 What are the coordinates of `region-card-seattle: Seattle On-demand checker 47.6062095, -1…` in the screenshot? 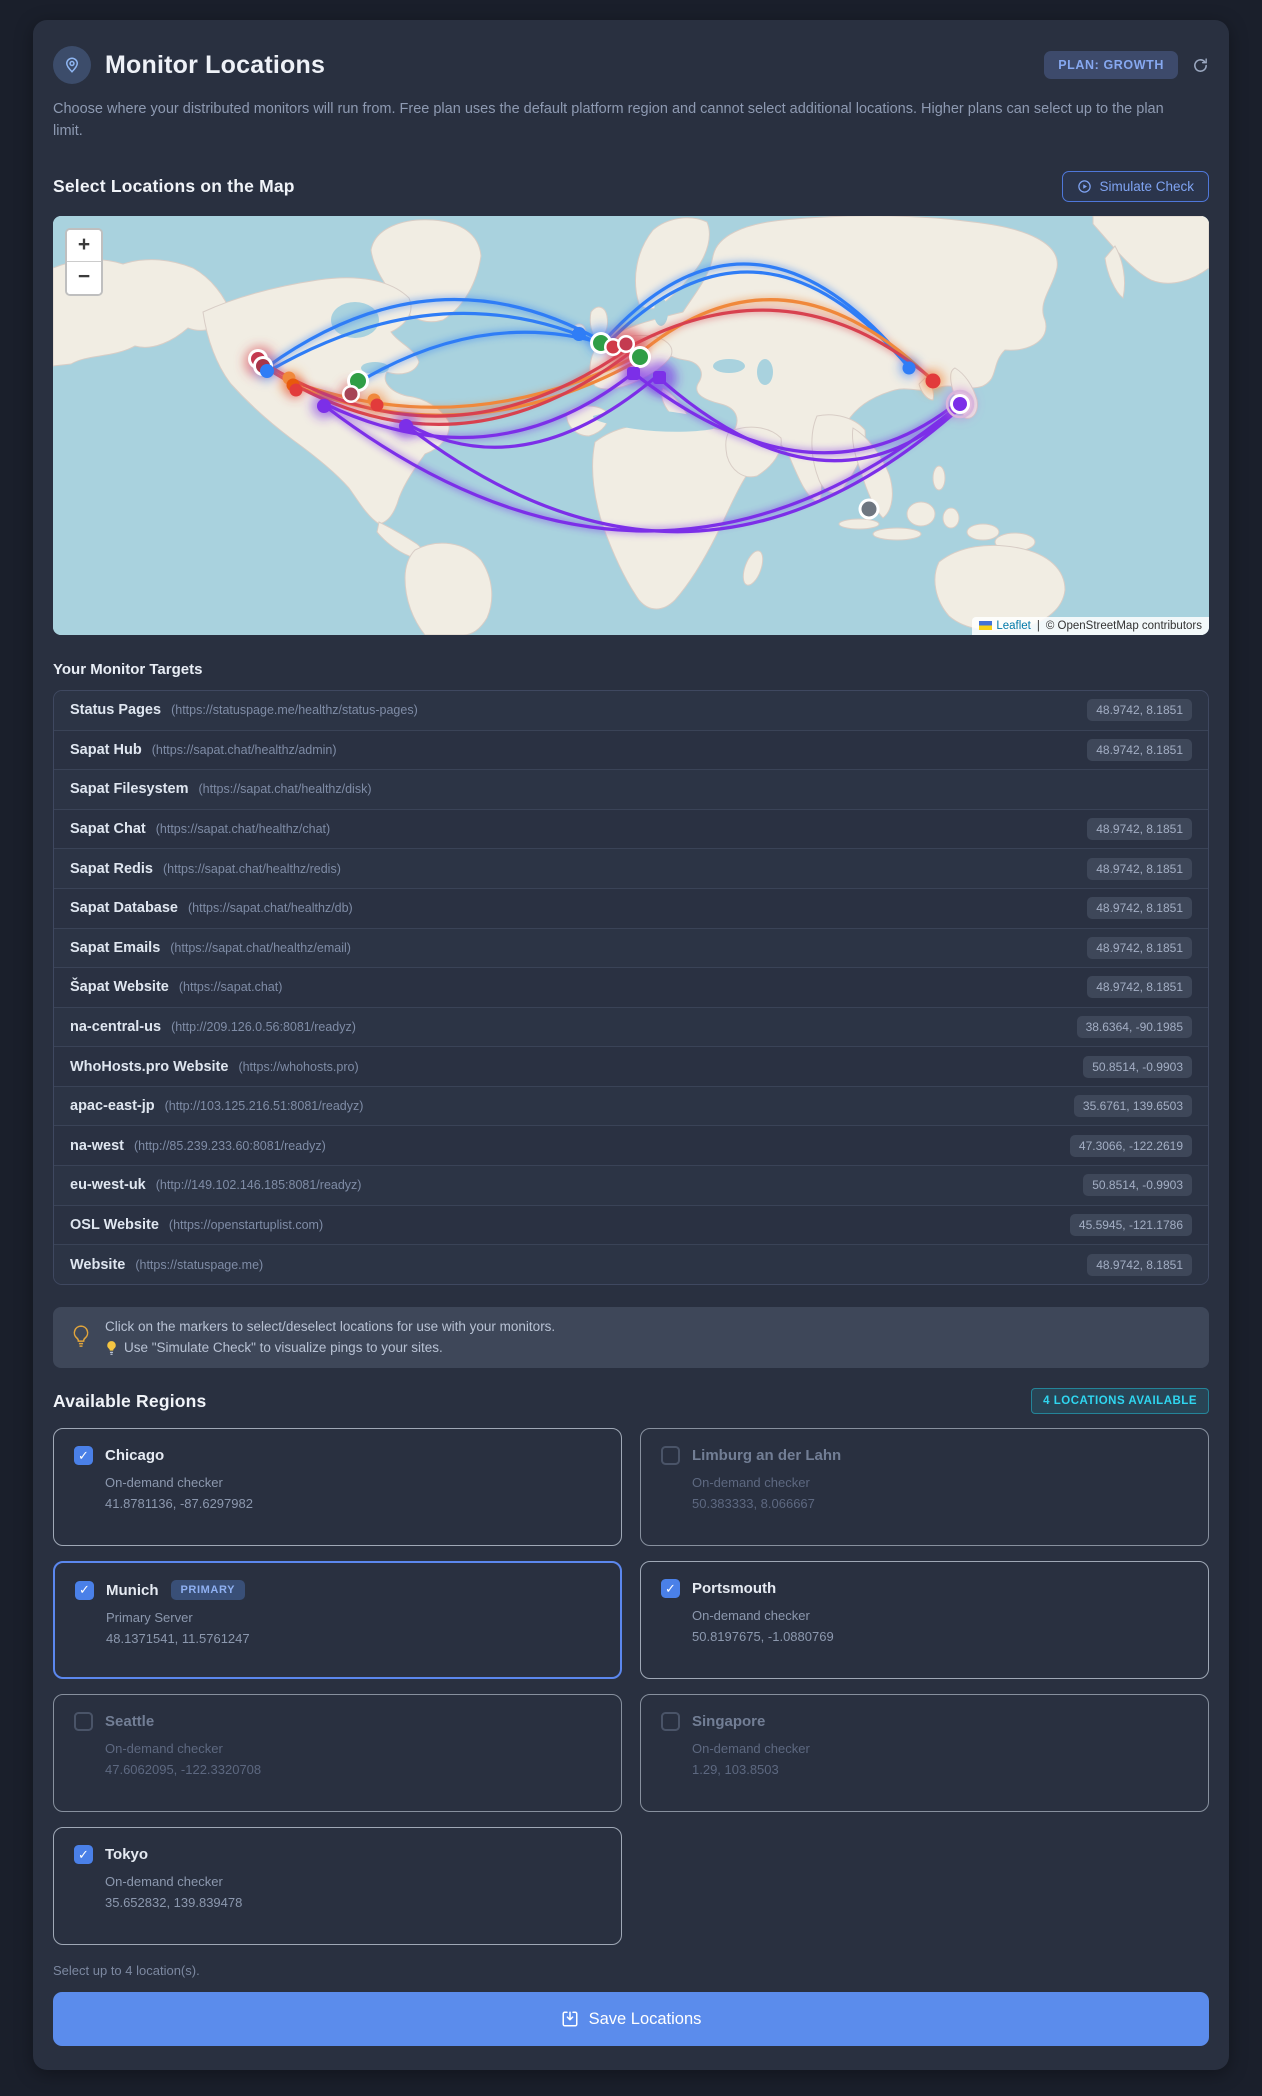 It's located at (337, 1753).